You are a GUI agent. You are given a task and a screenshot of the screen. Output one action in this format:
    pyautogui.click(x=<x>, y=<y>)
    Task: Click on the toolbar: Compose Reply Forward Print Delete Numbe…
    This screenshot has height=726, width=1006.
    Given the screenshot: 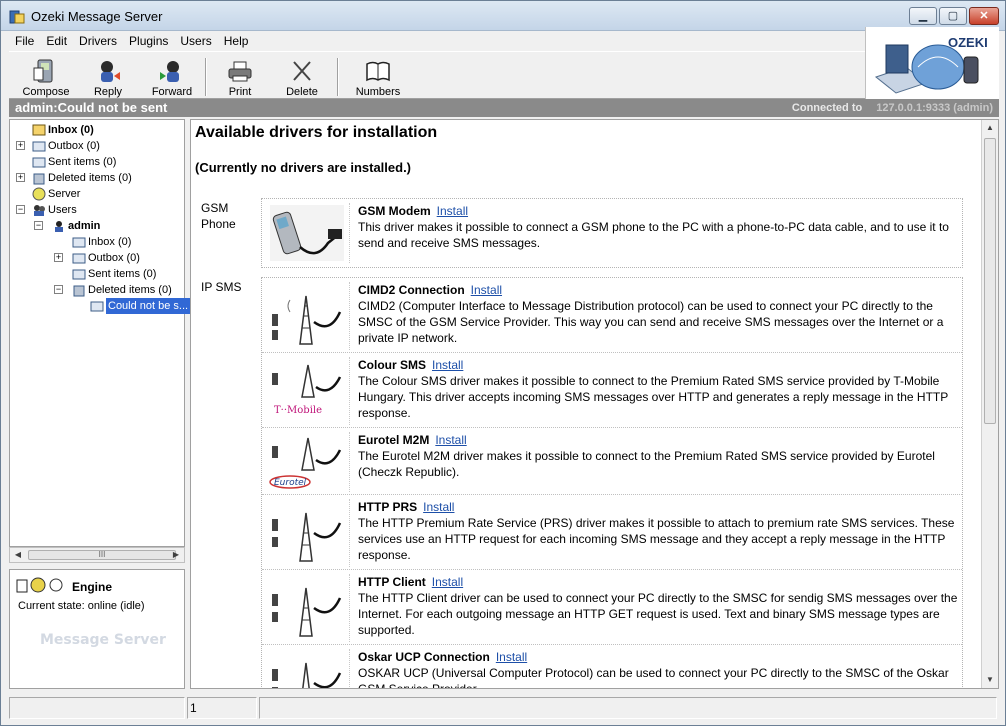 What is the action you would take?
    pyautogui.click(x=437, y=75)
    